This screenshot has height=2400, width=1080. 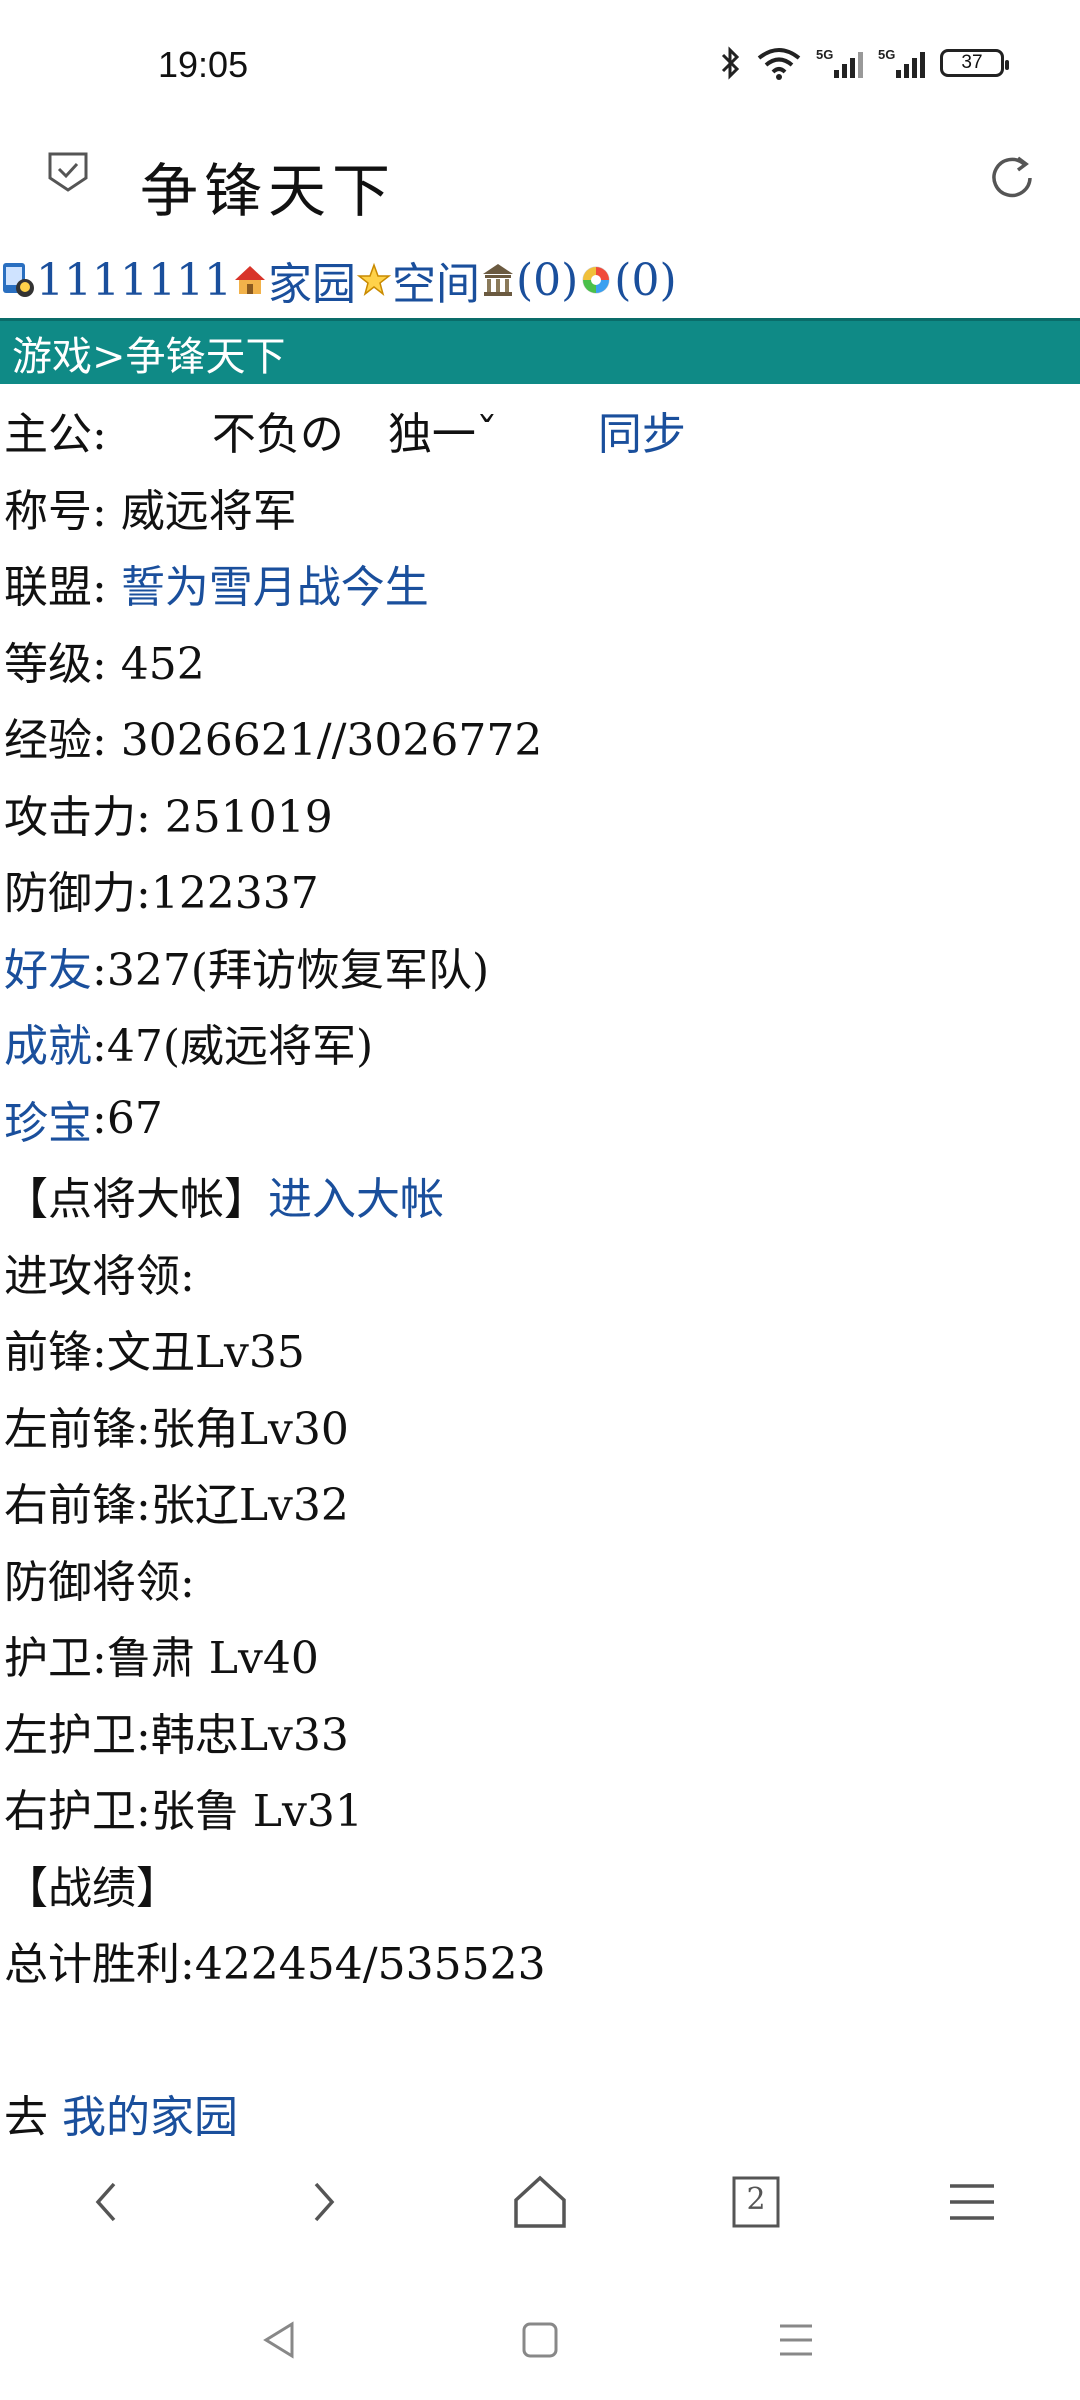 What do you see at coordinates (62, 511) in the screenshot?
I see `title-label: 称号:` at bounding box center [62, 511].